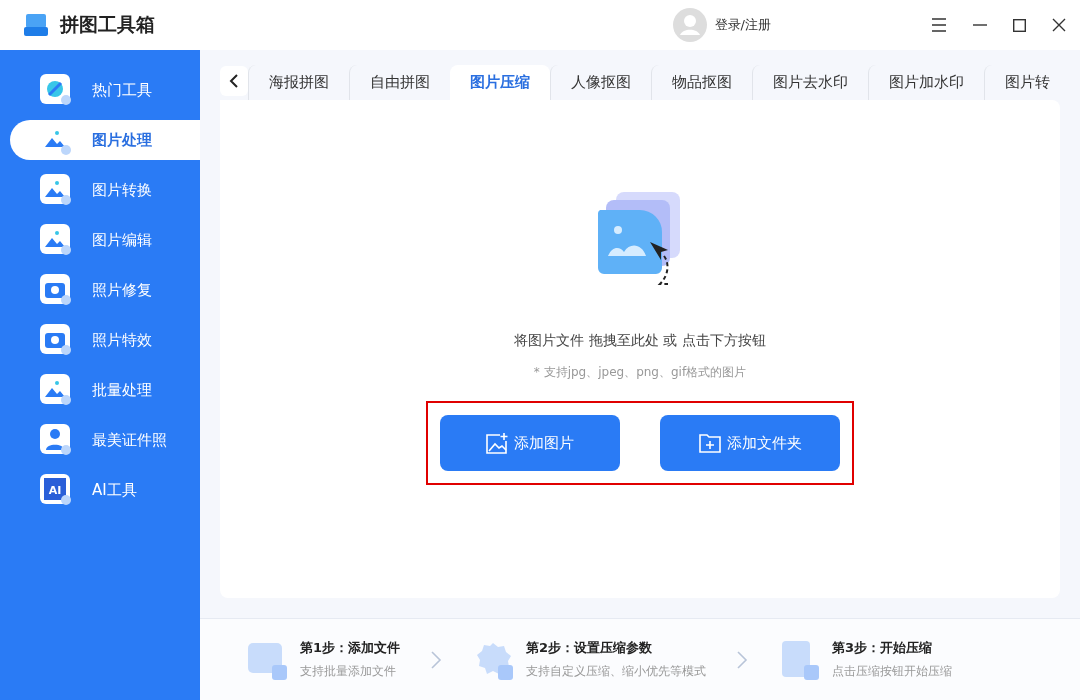 The width and height of the screenshot is (1080, 700). I want to click on app-title: 拼图工具箱, so click(107, 24).